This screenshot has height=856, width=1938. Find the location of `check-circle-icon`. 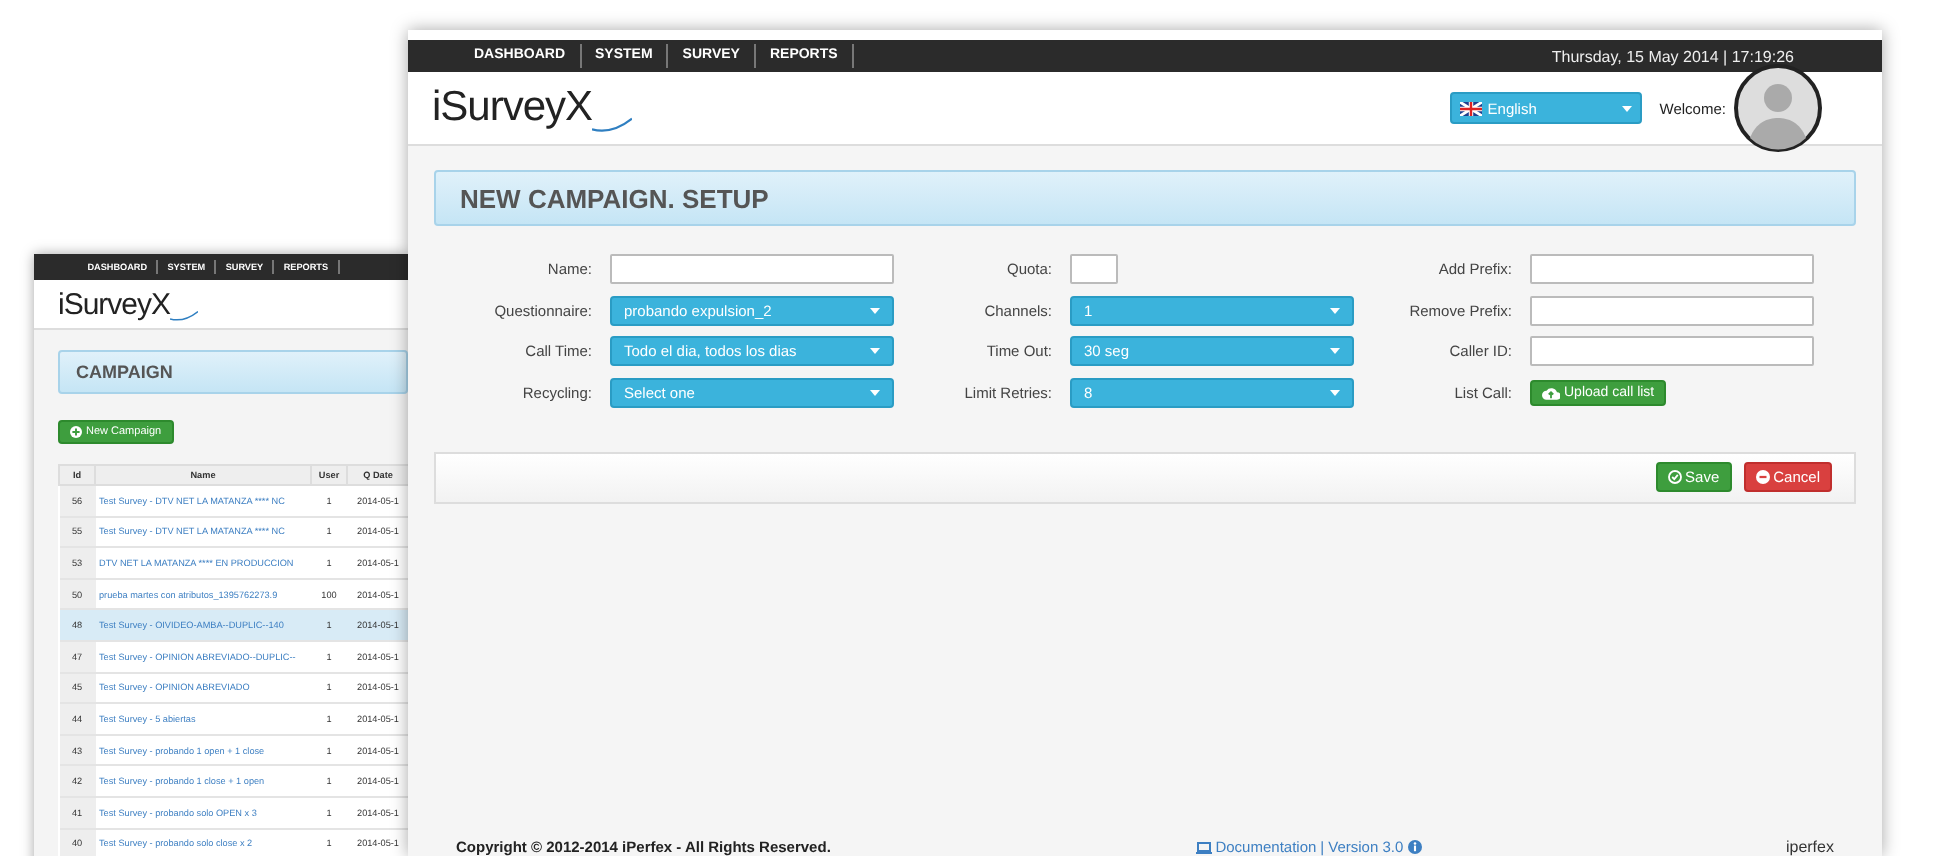

check-circle-icon is located at coordinates (1674, 477).